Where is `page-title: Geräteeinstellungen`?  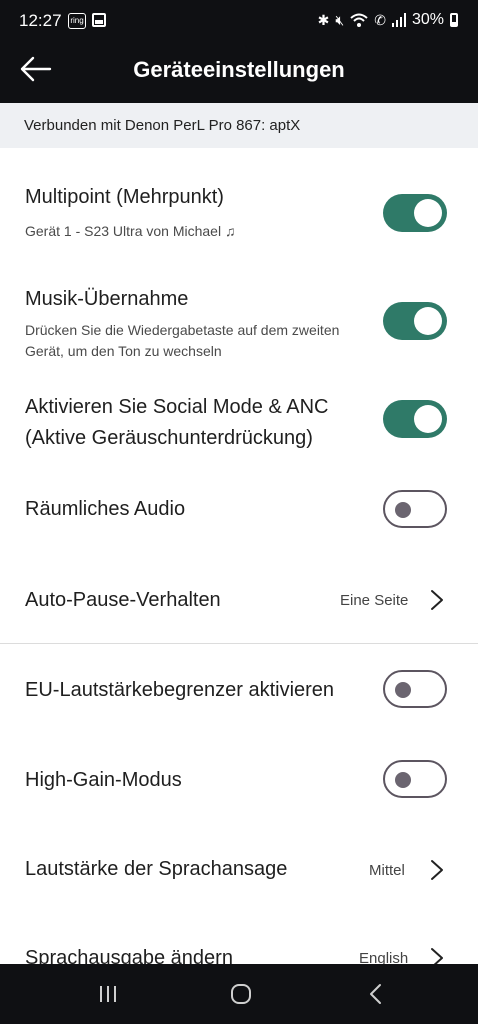
page-title: Geräteeinstellungen is located at coordinates (239, 69).